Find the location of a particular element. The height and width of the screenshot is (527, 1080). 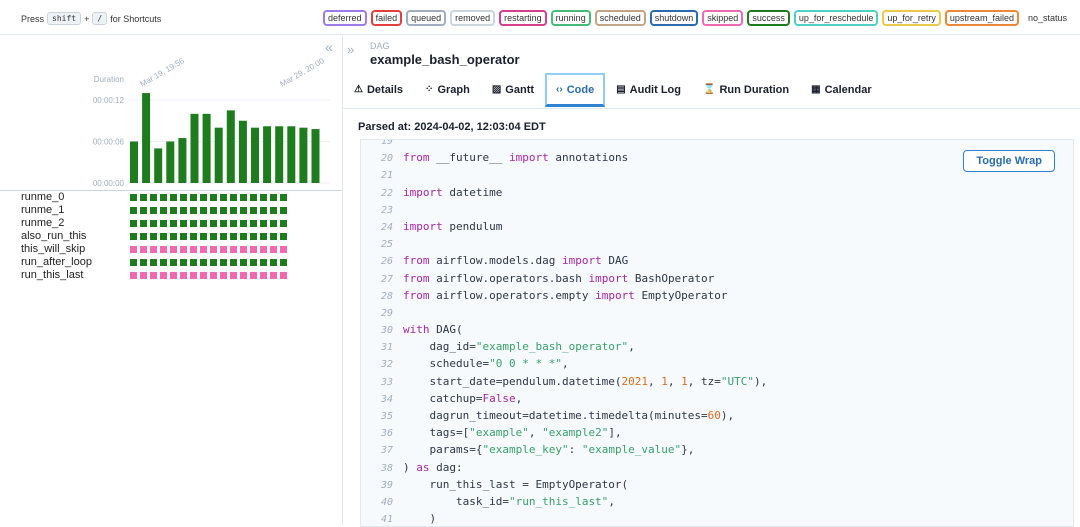

task-row: runme_0 is located at coordinates (171, 197).